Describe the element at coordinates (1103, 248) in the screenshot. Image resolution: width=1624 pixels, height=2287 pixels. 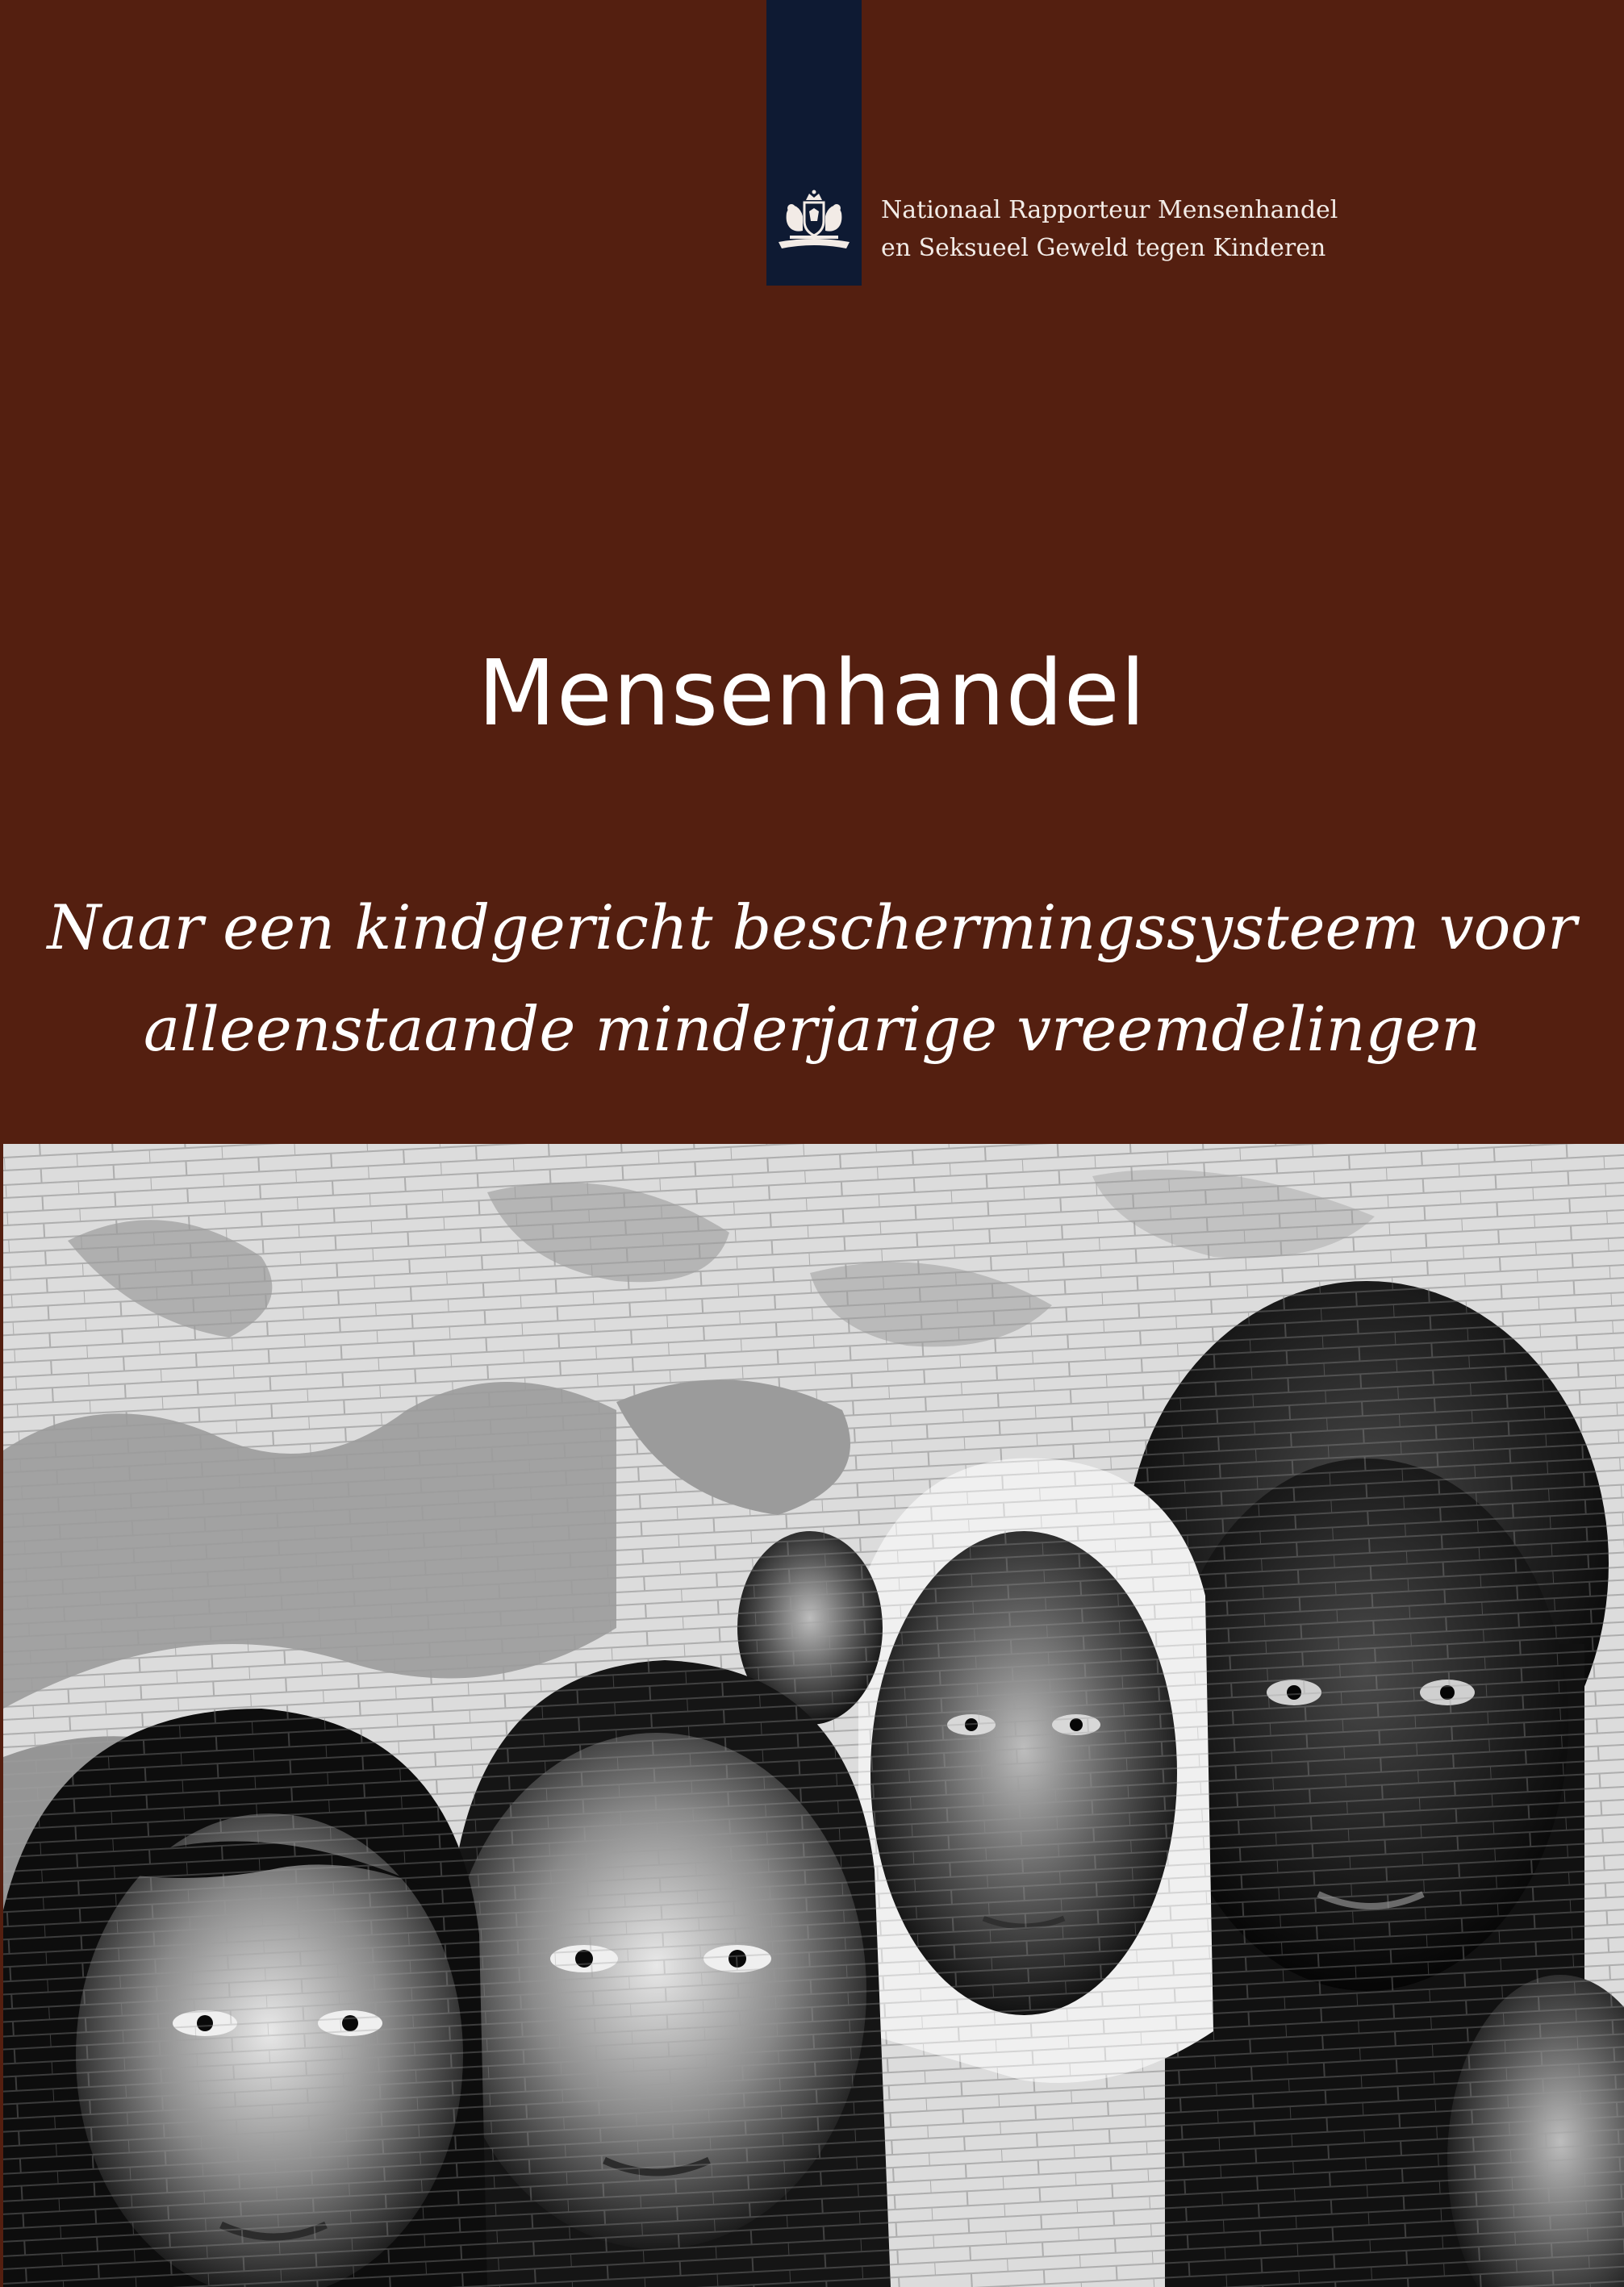
I see `organization-name-line2: en Seksueel Geweld tegen Kinderen` at that location.